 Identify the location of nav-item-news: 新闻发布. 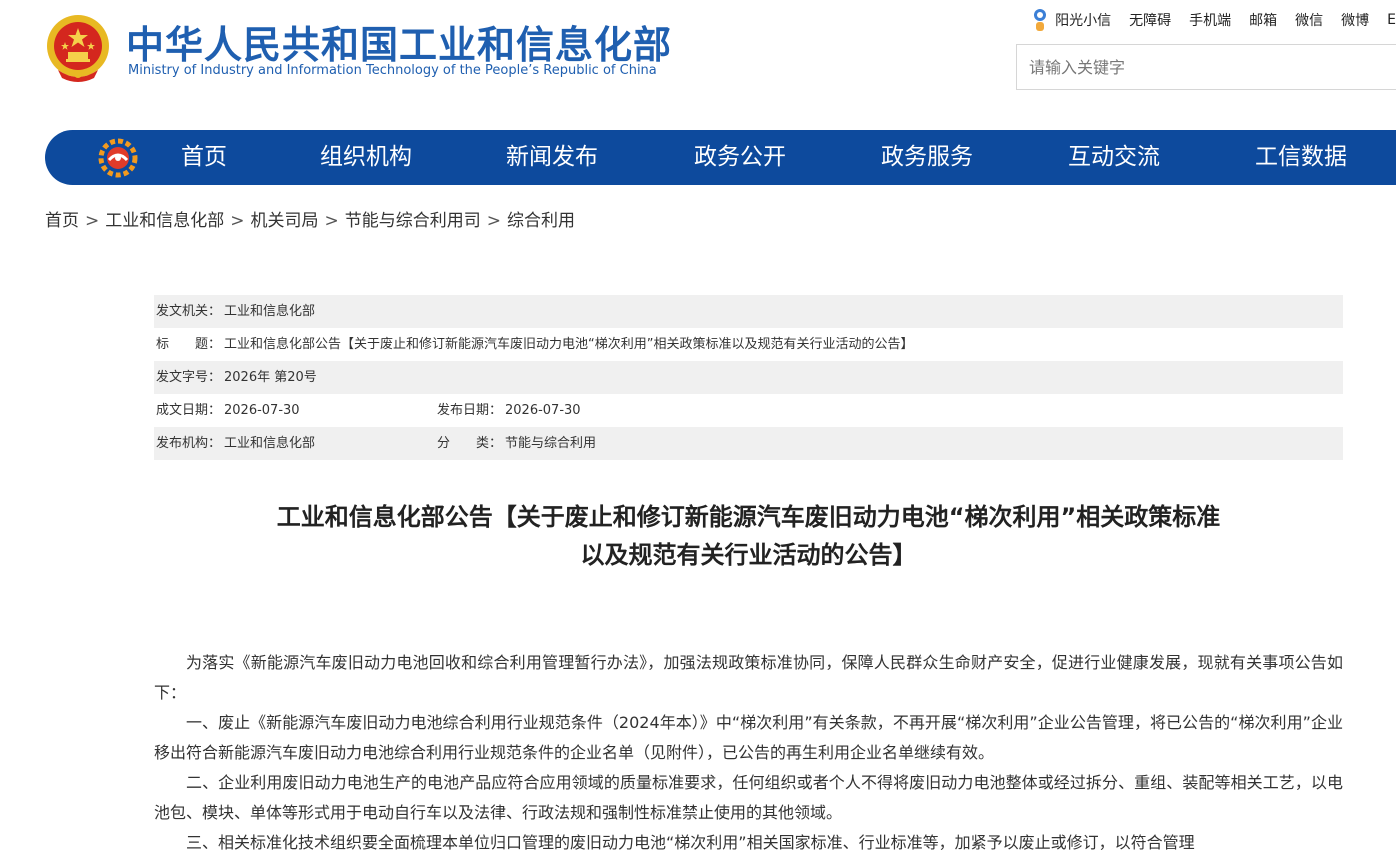
(552, 157).